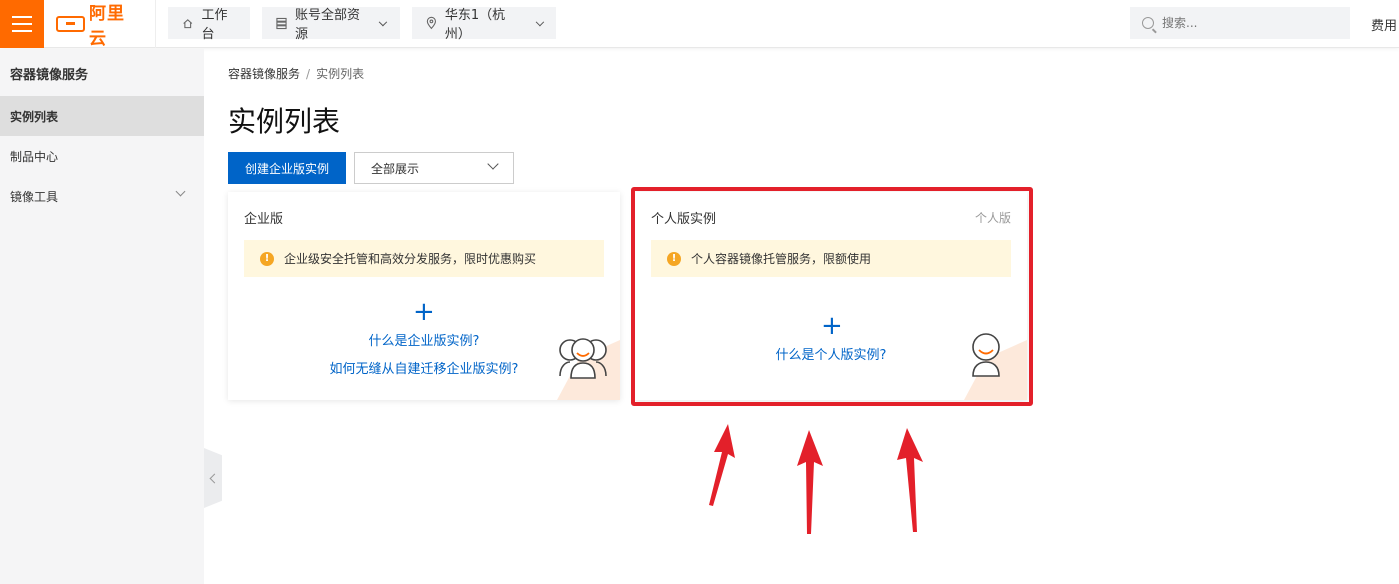 The height and width of the screenshot is (584, 1399). I want to click on region-dropdown: 华东1（杭州）, so click(484, 24).